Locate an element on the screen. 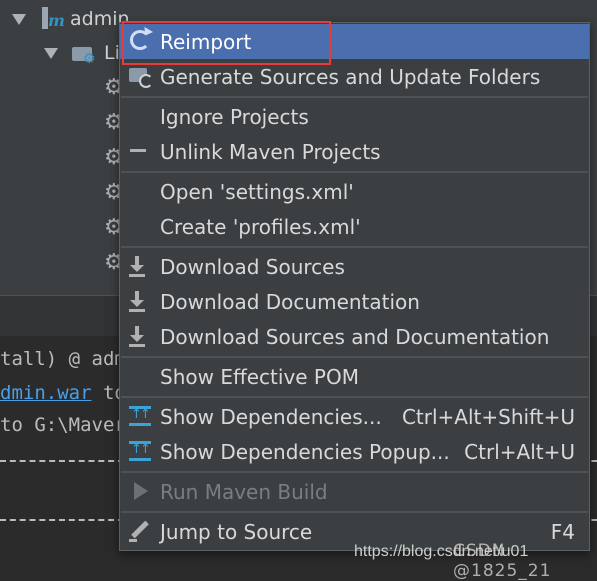 The image size is (597, 581). console-line: tall) @ adm is located at coordinates (63, 359).